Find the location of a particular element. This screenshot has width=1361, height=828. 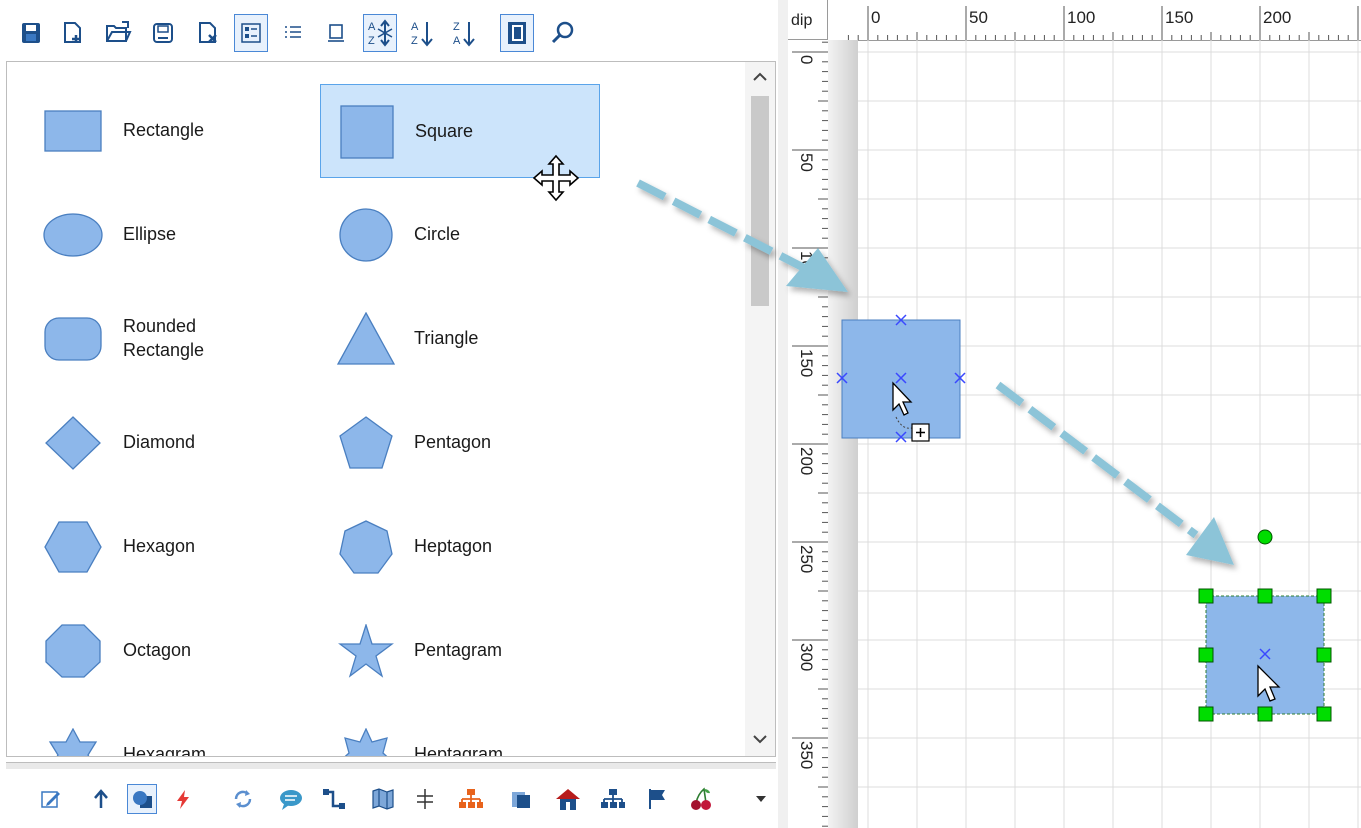

diamond-shape-icon is located at coordinates (73, 443).